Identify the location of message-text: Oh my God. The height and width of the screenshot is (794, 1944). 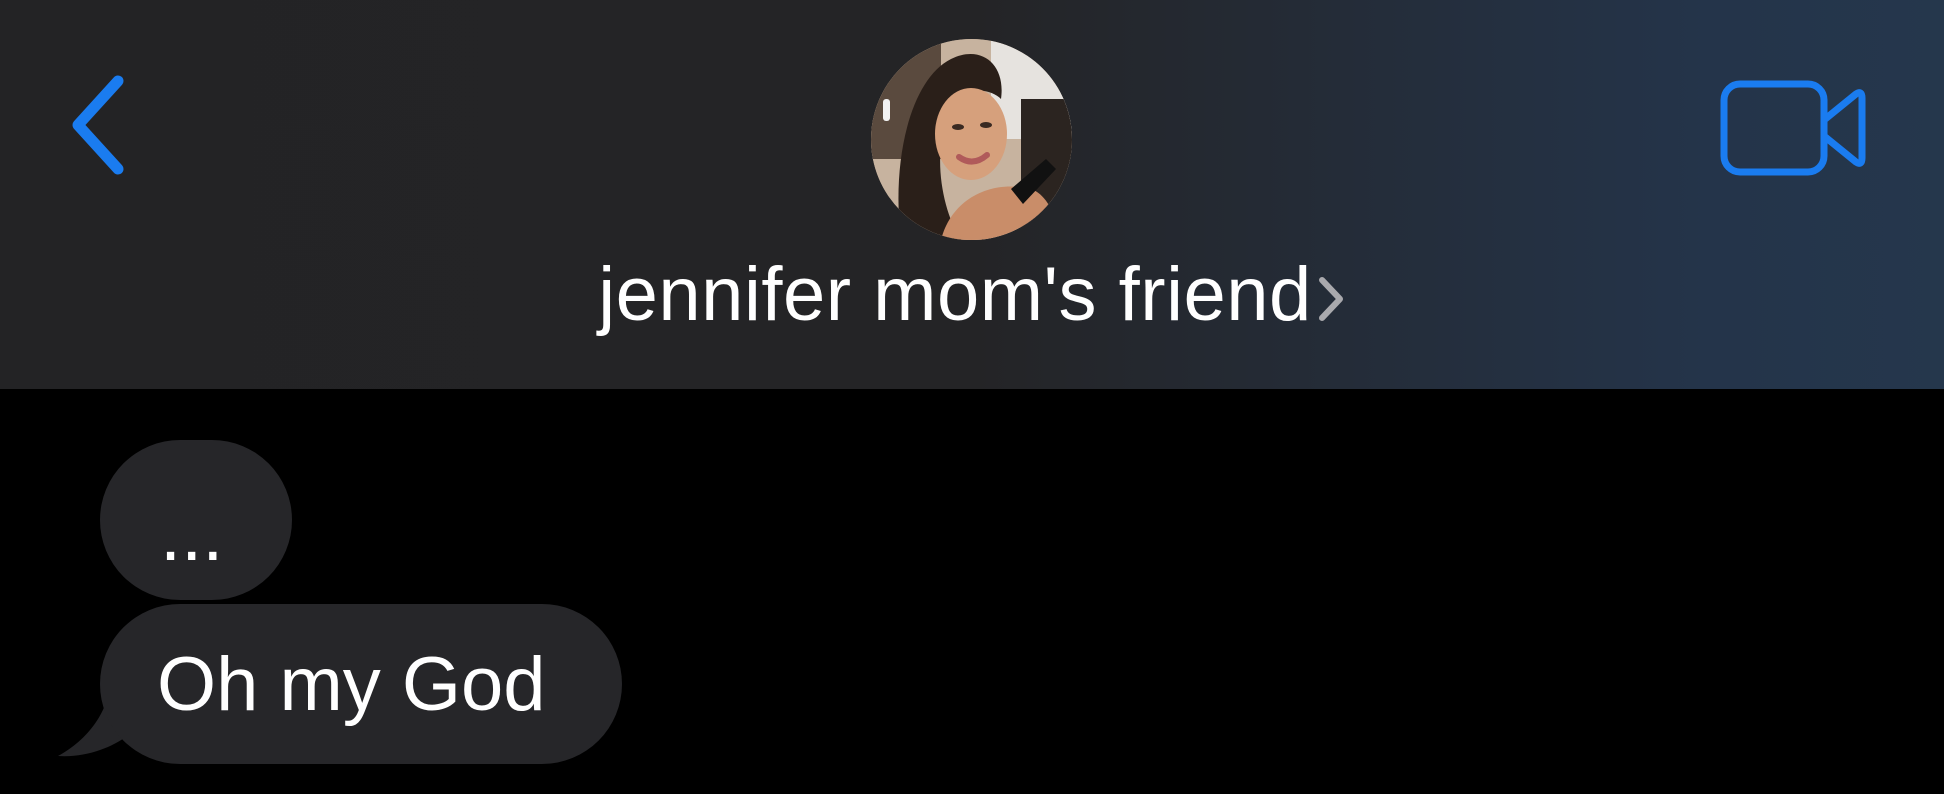
(351, 684).